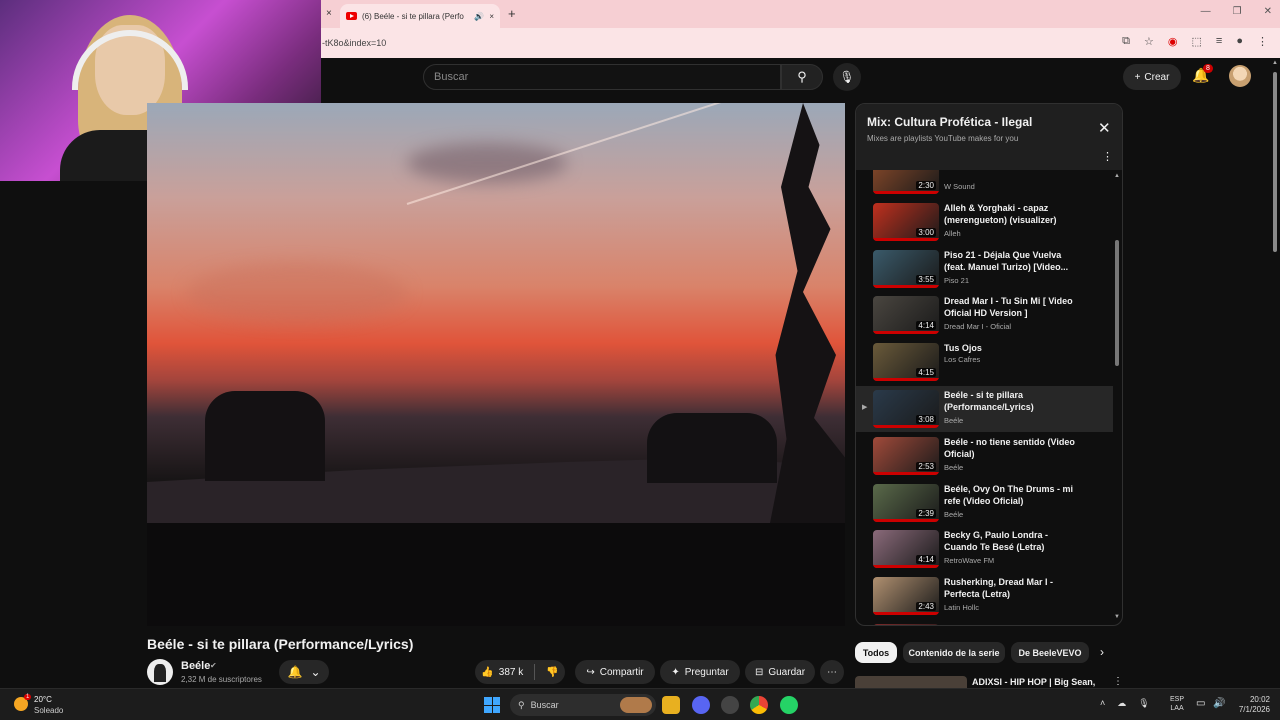  I want to click on playlist-item-title: PALO - HACELA CORTA, so click(1014, 624).